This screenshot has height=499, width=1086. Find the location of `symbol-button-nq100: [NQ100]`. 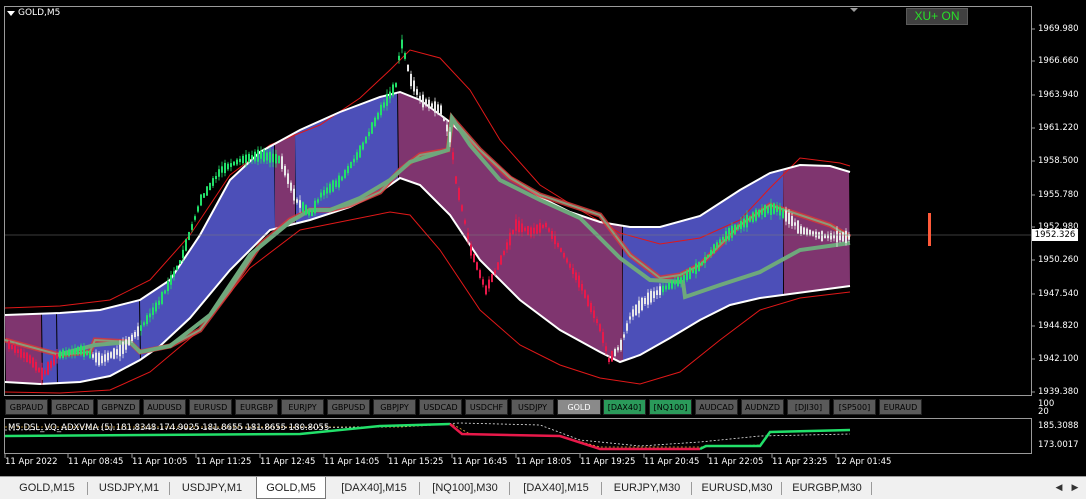

symbol-button-nq100: [NQ100] is located at coordinates (670, 407).